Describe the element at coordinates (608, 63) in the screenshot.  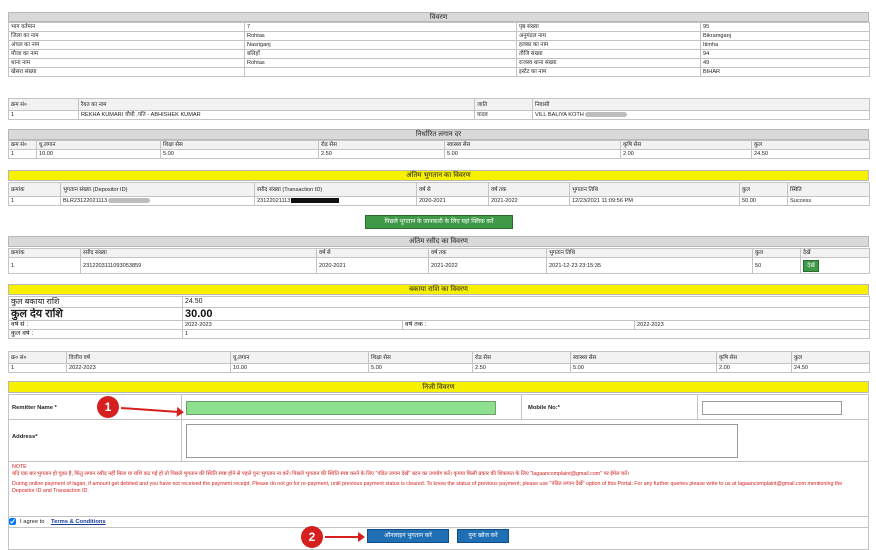
I see `detail-label: राजस्व थाना संख्या` at that location.